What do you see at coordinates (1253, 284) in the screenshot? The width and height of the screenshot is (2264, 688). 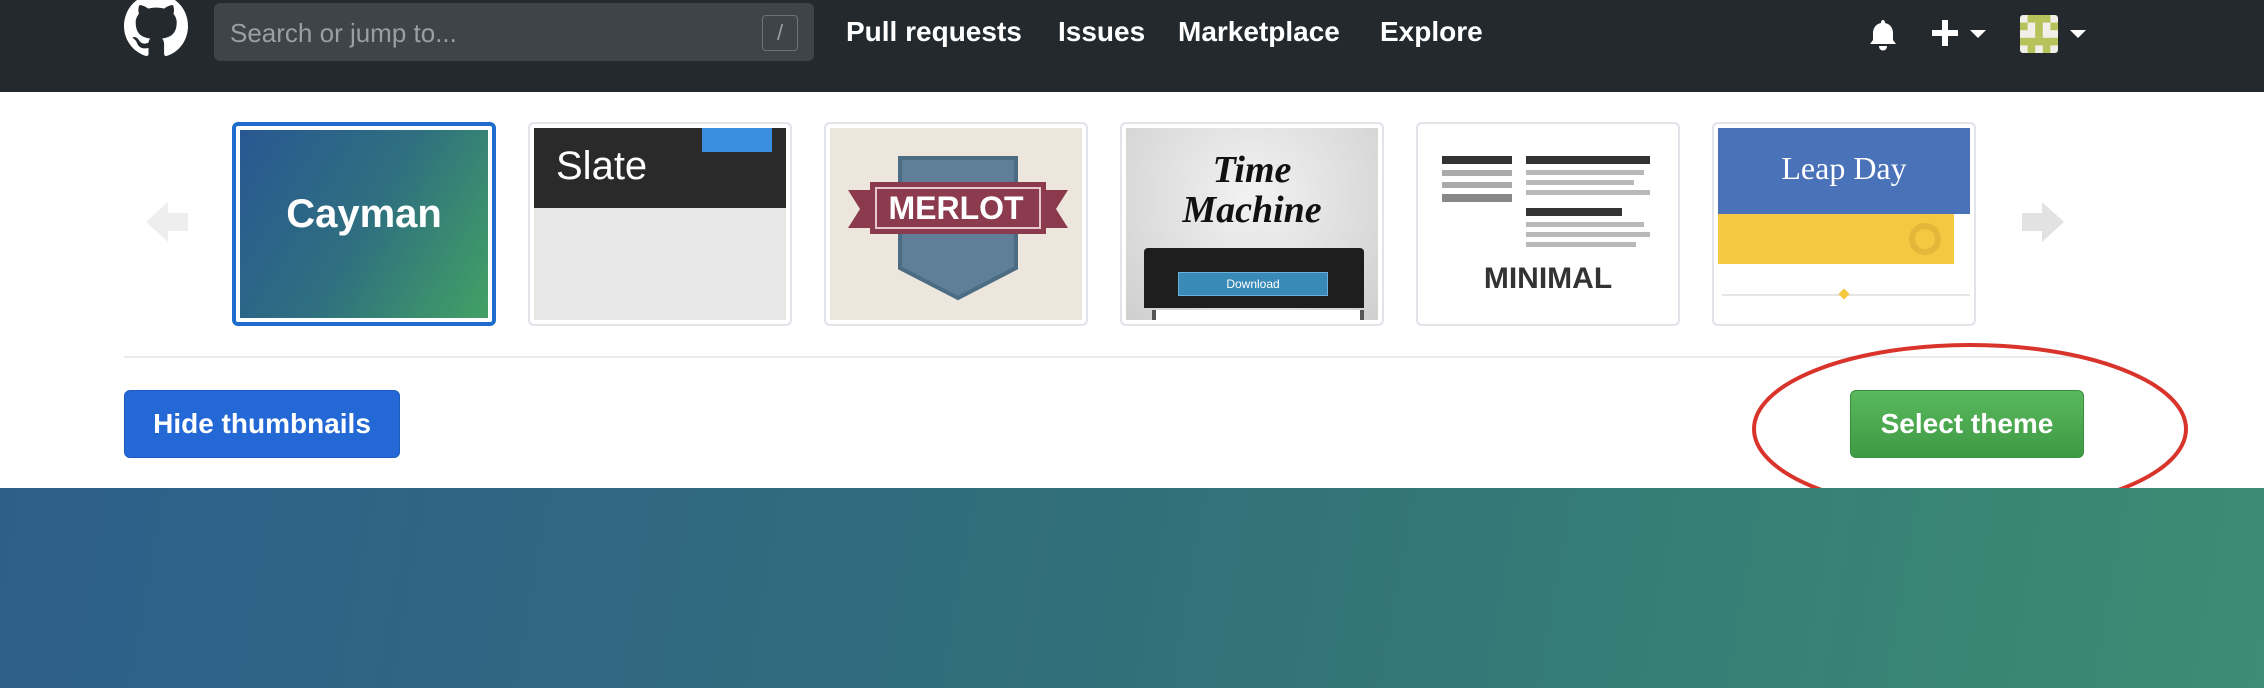 I see `time-machine-download-button: Download` at bounding box center [1253, 284].